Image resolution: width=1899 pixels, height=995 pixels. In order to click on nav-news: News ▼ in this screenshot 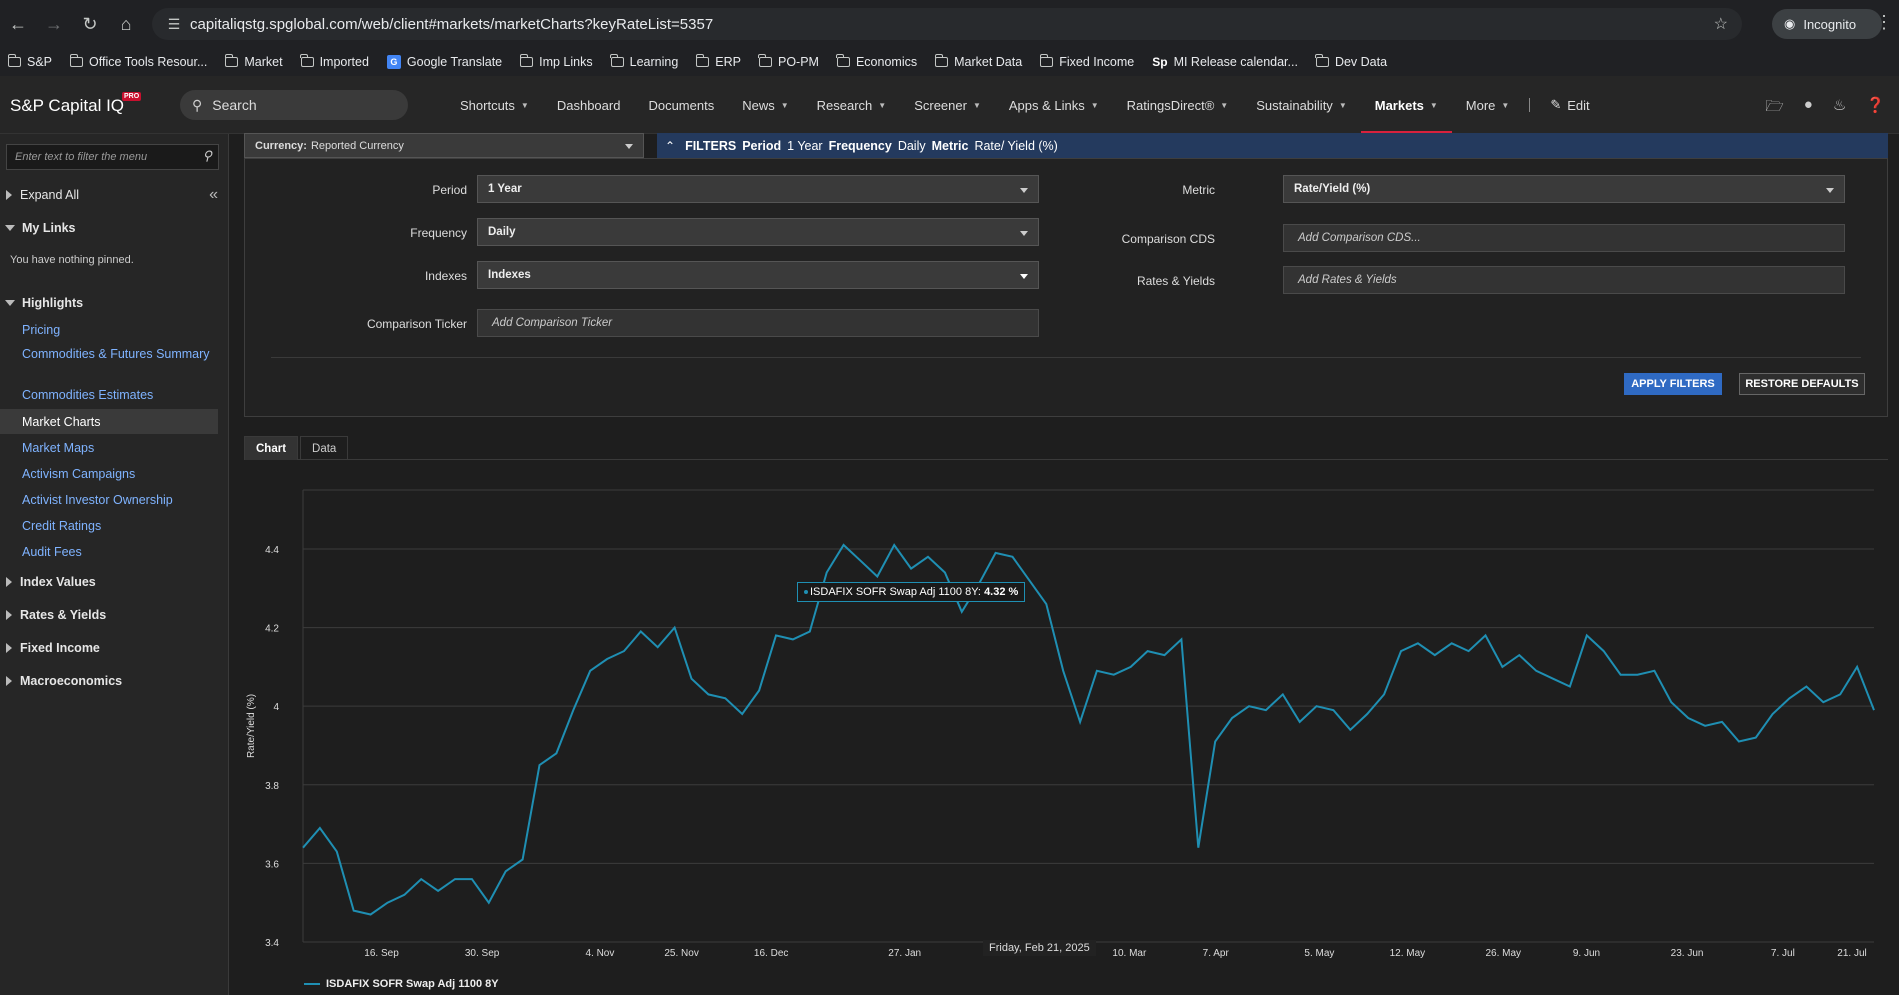, I will do `click(765, 105)`.